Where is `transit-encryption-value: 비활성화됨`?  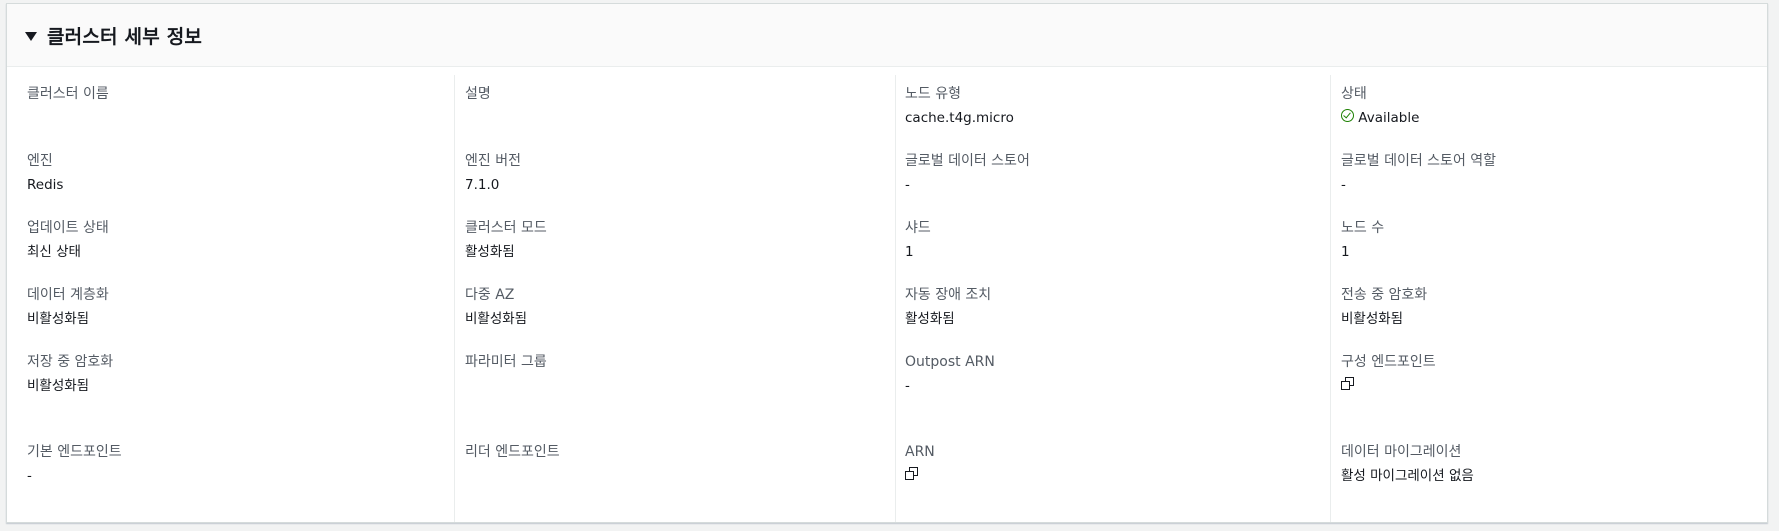 transit-encryption-value: 비활성화됨 is located at coordinates (1372, 319).